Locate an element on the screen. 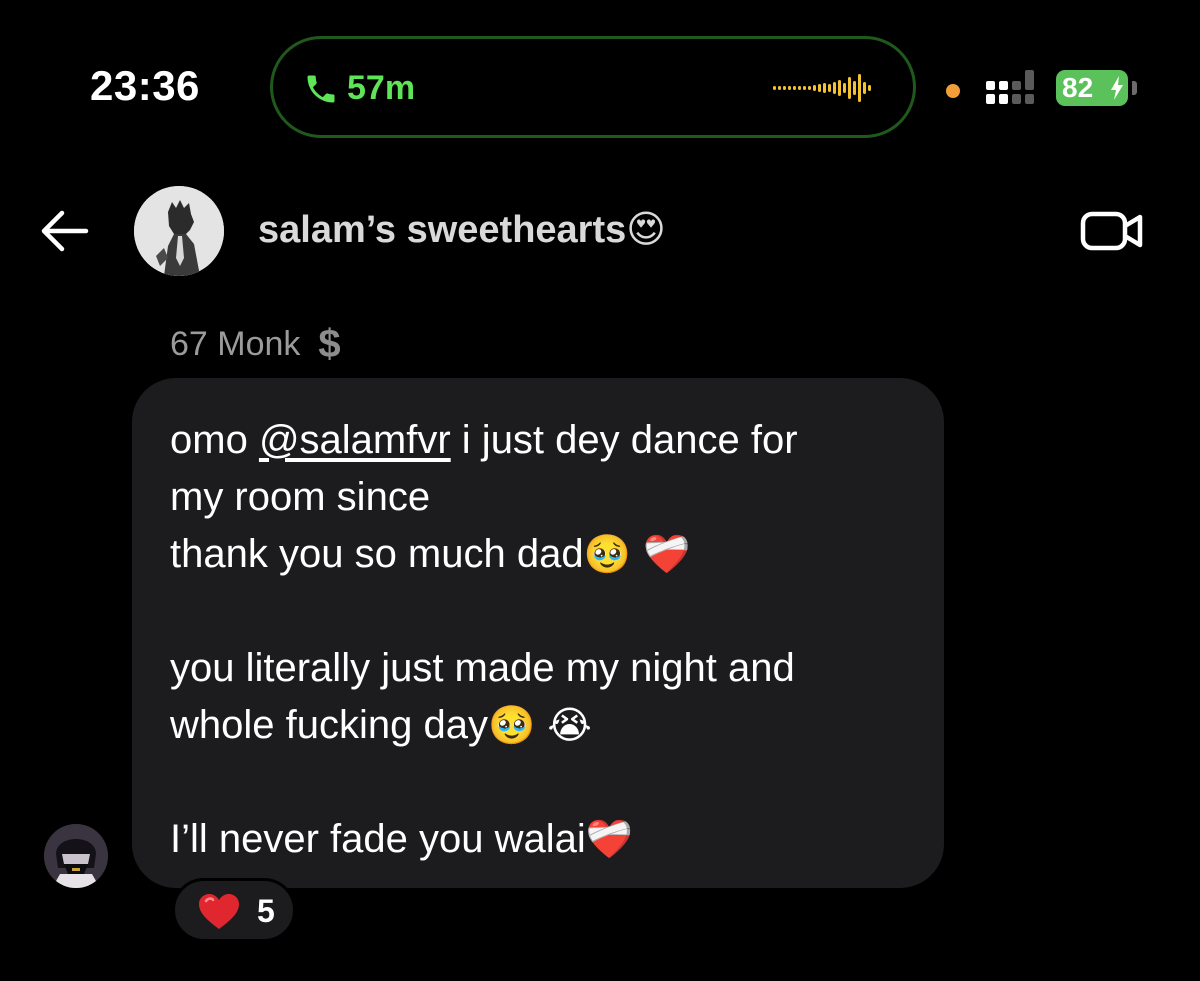  chat-title-text: salam’s sweethearts is located at coordinates (442, 230).